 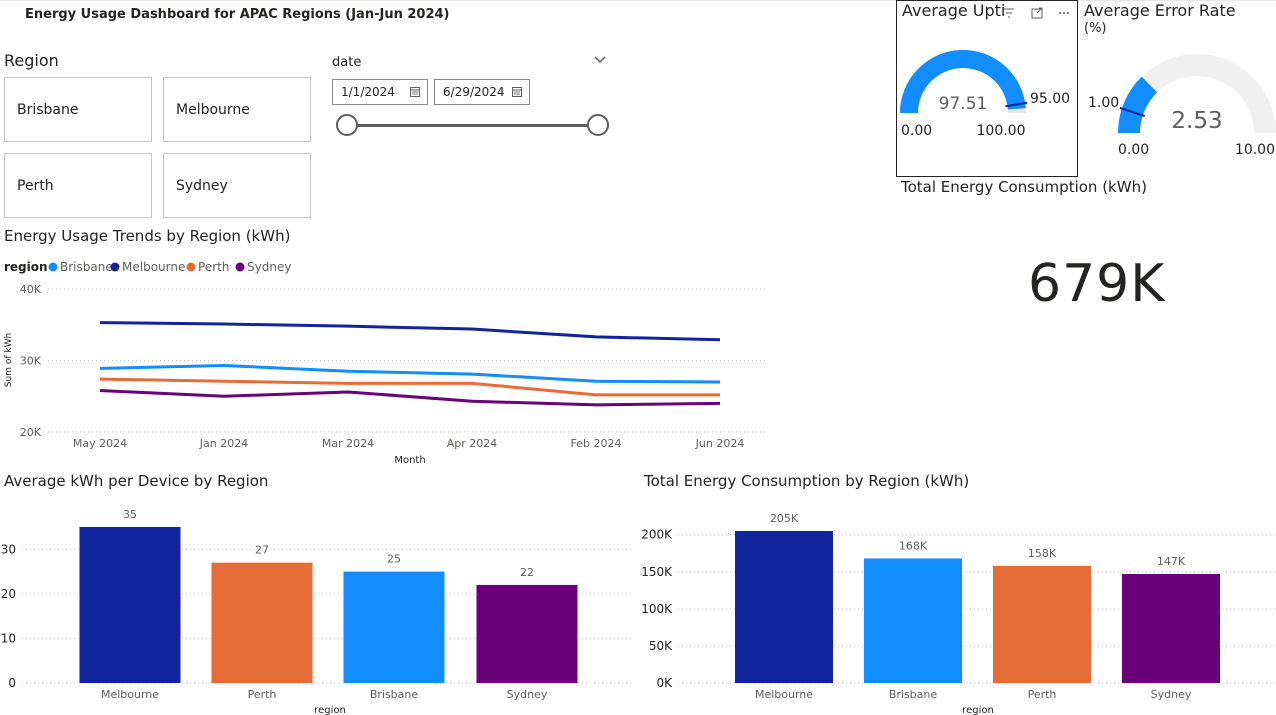 I want to click on y-tick-label: 30, so click(x=8, y=549).